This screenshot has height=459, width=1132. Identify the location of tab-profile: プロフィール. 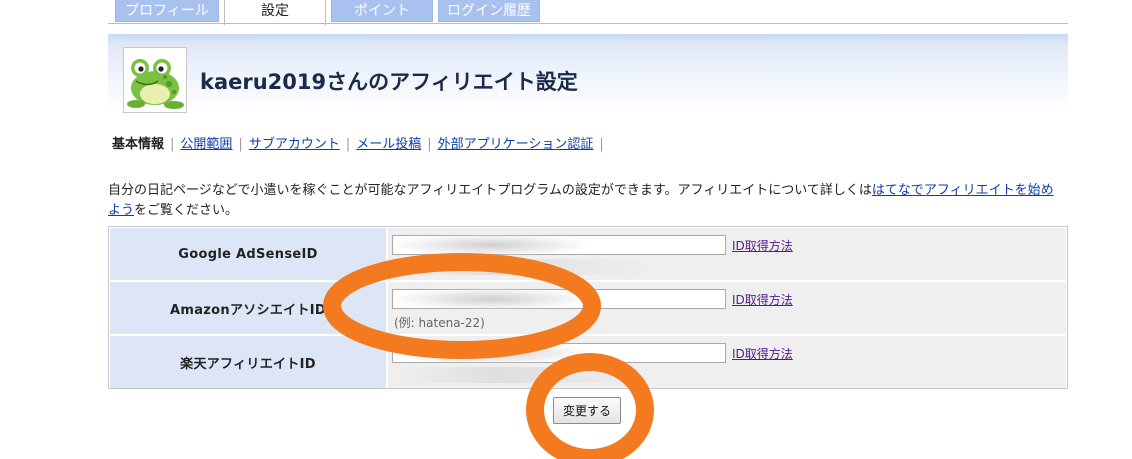
(167, 11).